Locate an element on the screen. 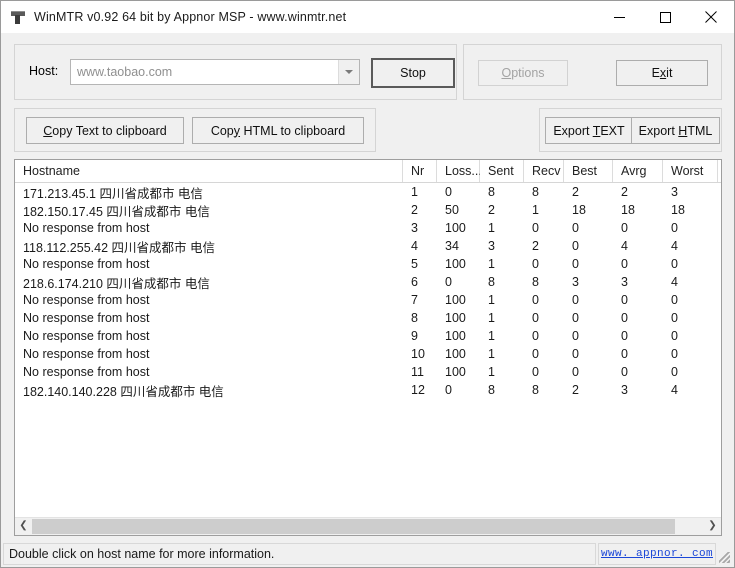 The width and height of the screenshot is (735, 568). table-row: 182.140.140.228 四川省成都市 电信 12 0 8 8 2 3 4 is located at coordinates (368, 390).